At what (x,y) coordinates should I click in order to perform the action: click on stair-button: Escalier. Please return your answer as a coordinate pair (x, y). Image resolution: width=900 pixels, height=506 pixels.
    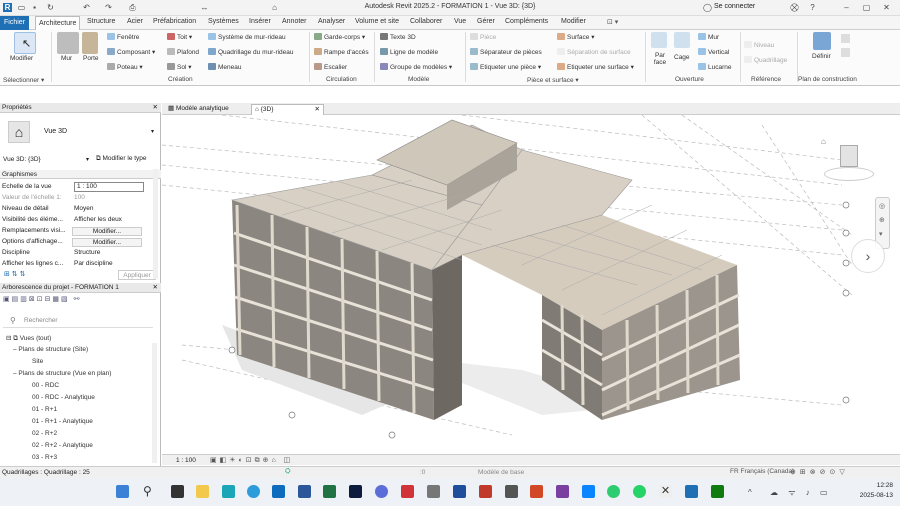
    Looking at the image, I should click on (330, 67).